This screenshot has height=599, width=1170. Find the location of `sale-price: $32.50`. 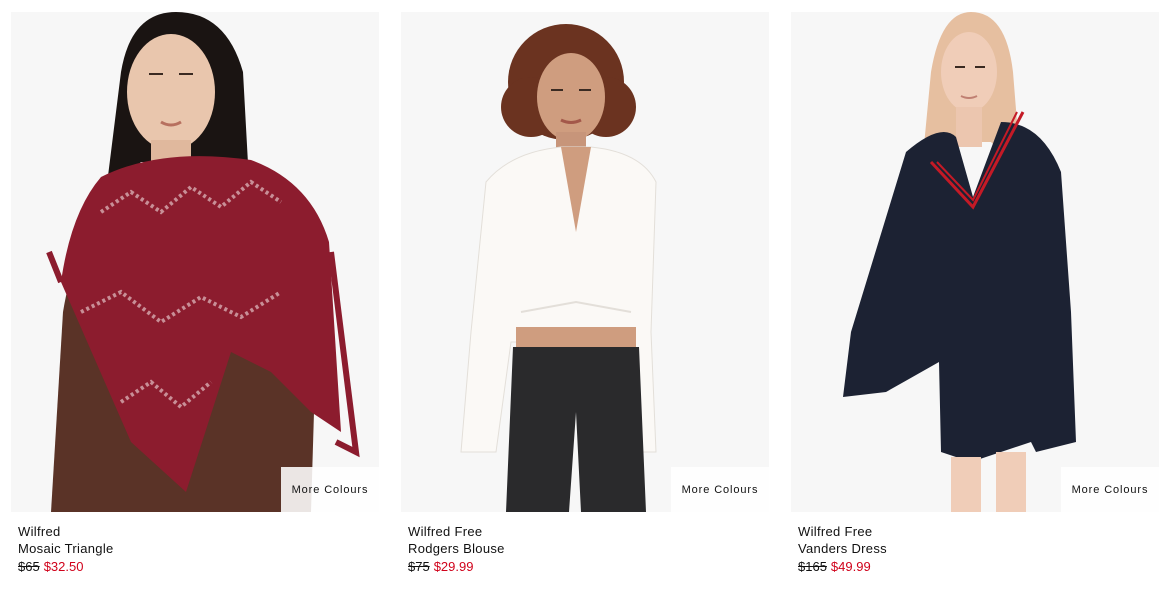

sale-price: $32.50 is located at coordinates (63, 566).